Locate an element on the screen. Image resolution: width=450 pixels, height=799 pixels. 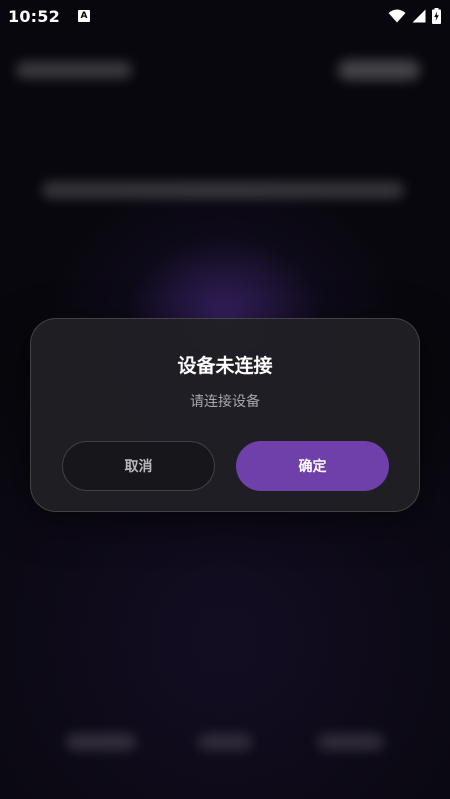
status-icons is located at coordinates (414, 16).